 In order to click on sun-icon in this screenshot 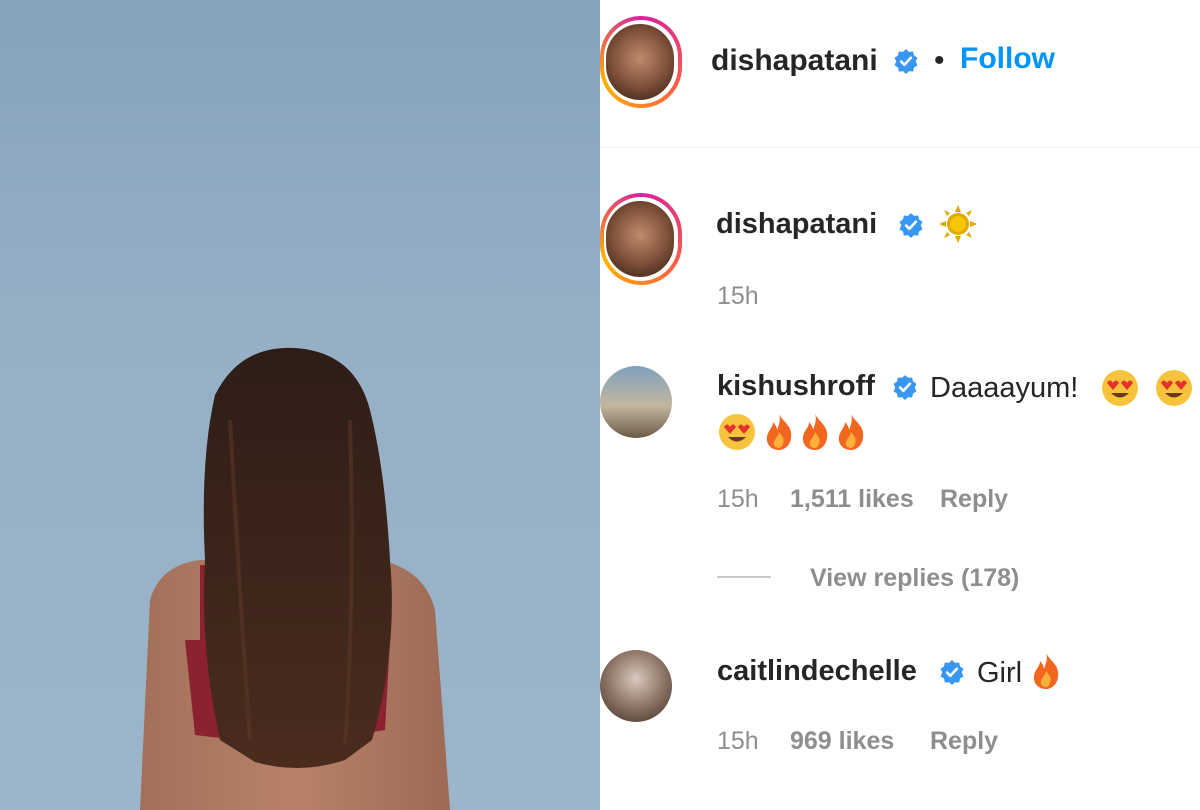, I will do `click(958, 224)`.